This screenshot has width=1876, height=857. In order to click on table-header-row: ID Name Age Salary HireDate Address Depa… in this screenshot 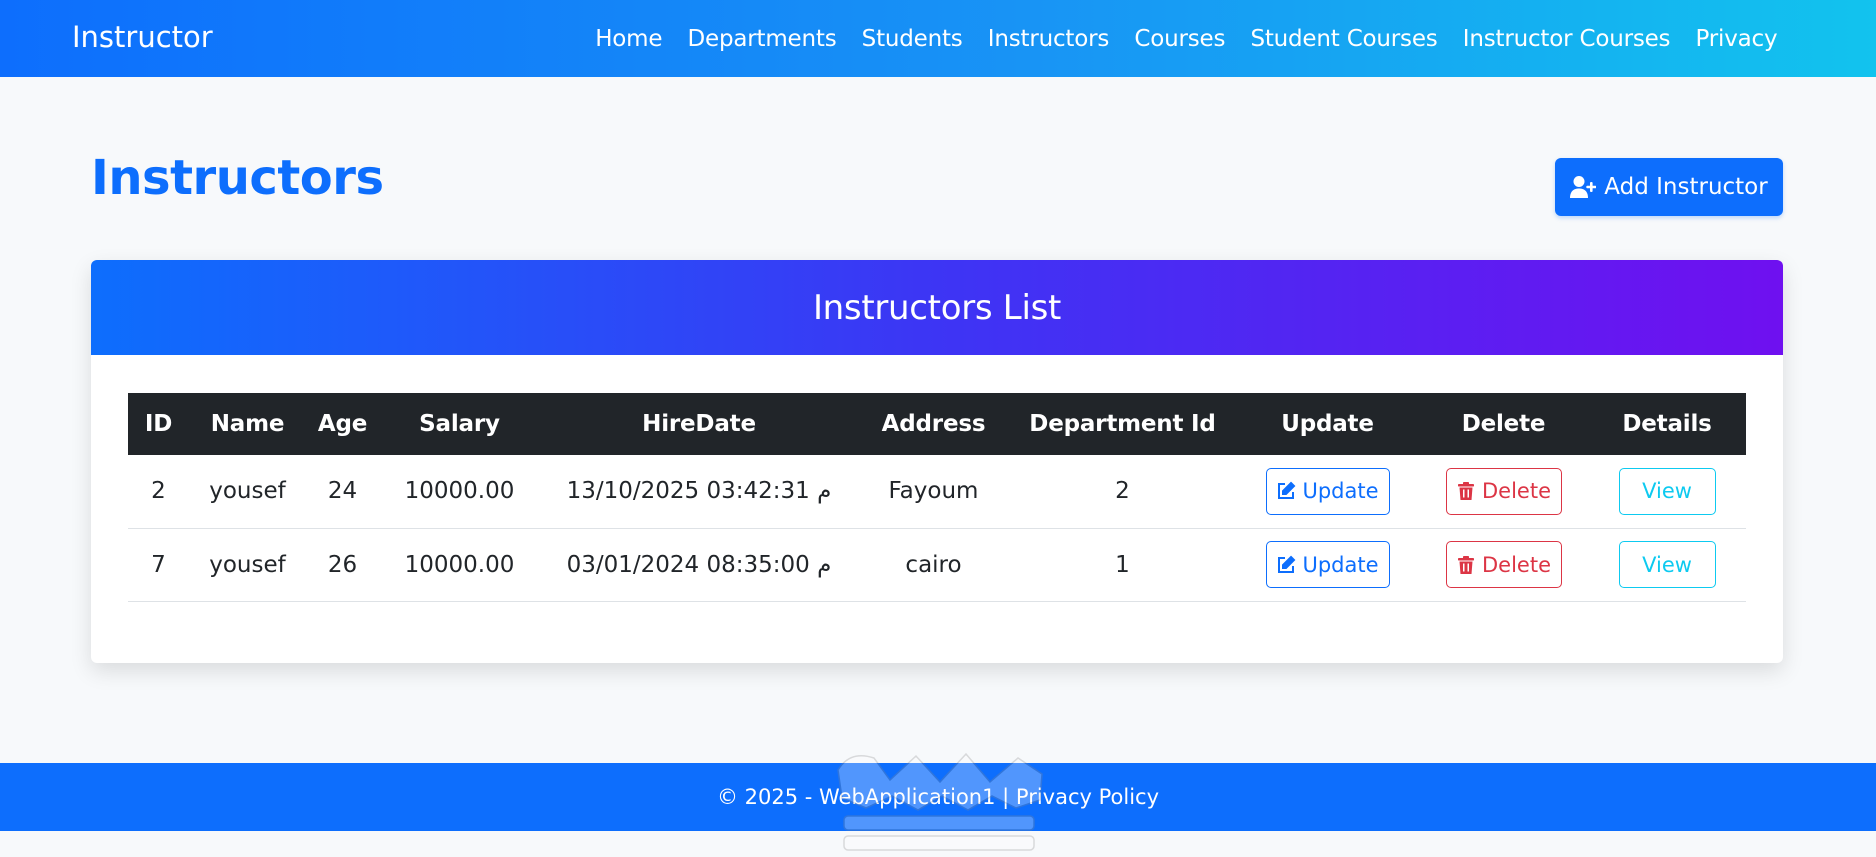, I will do `click(937, 424)`.